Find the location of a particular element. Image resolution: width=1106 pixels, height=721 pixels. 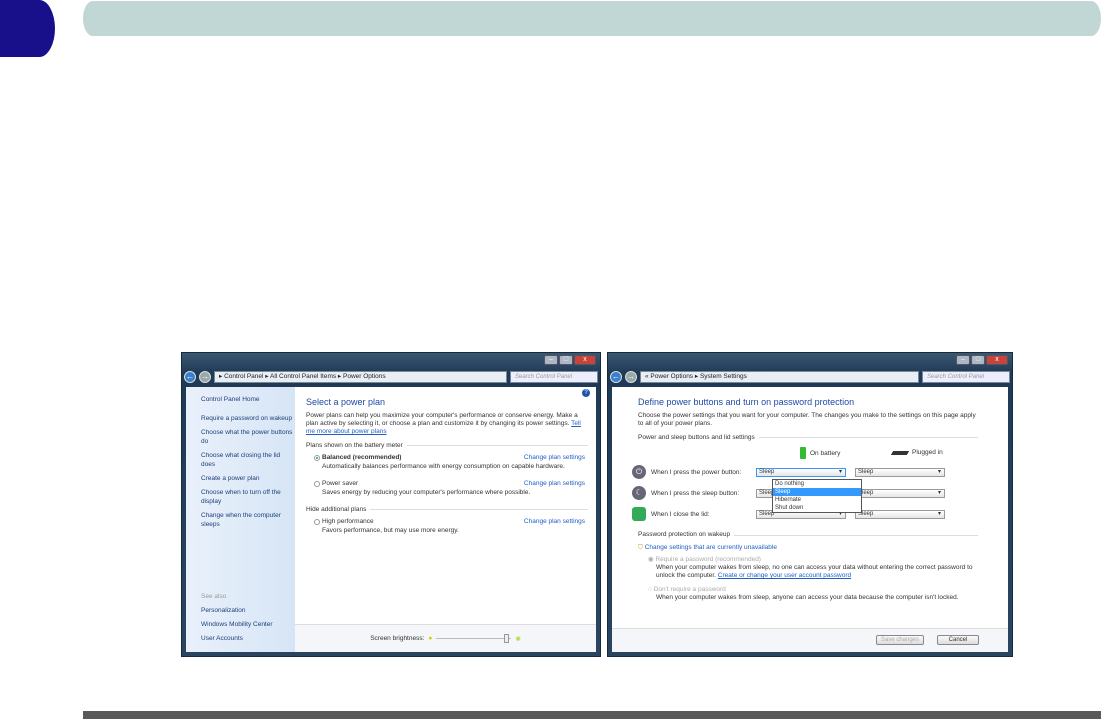

save-changes-button: Save changes is located at coordinates (900, 640).